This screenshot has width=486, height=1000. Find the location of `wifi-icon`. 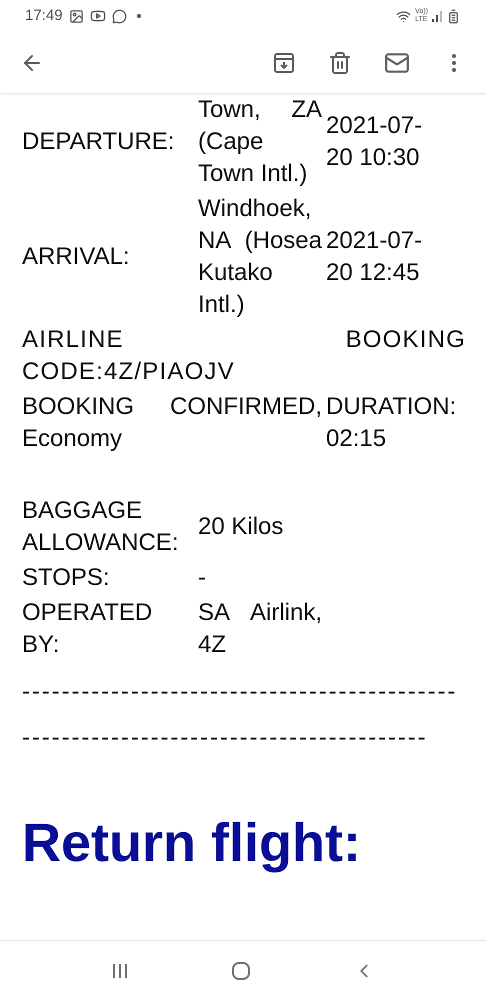

wifi-icon is located at coordinates (404, 16).